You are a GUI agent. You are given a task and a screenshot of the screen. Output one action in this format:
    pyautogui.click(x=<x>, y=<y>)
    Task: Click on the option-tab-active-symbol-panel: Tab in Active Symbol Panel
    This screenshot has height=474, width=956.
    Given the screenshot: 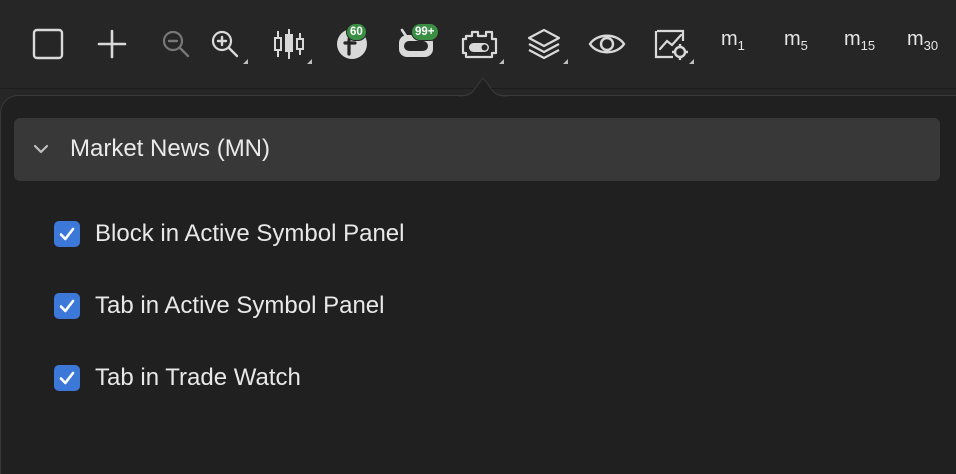 What is the action you would take?
    pyautogui.click(x=219, y=306)
    